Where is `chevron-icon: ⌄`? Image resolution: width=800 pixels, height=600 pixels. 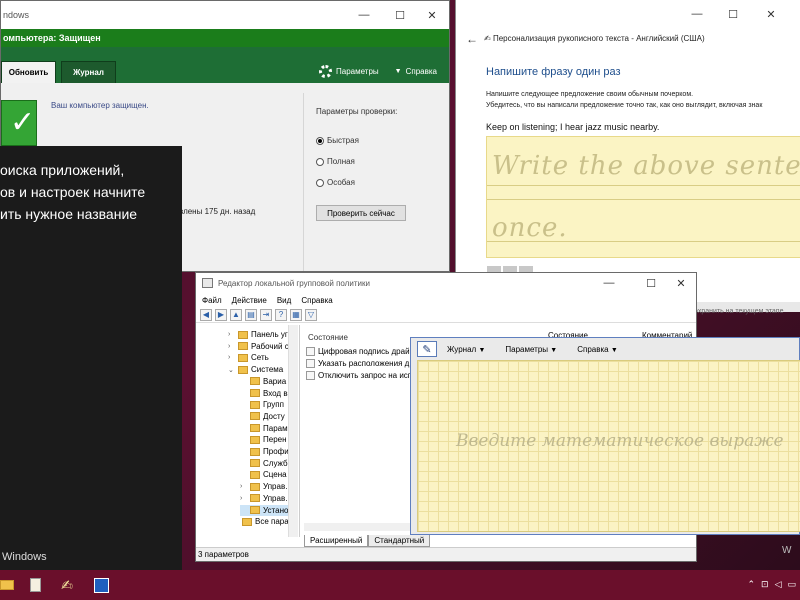 chevron-icon: ⌄ is located at coordinates (231, 370).